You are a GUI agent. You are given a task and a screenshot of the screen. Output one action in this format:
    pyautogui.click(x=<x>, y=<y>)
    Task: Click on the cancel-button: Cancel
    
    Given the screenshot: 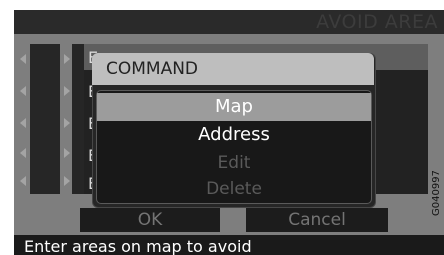 What is the action you would take?
    pyautogui.click(x=317, y=220)
    